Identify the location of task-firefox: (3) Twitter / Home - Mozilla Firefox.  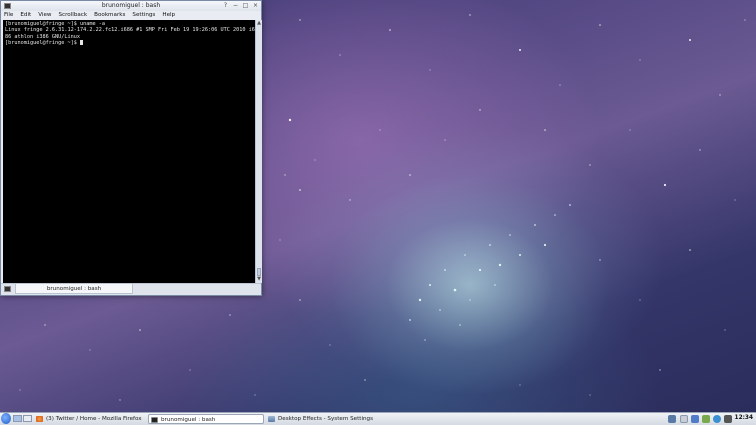
(90, 419).